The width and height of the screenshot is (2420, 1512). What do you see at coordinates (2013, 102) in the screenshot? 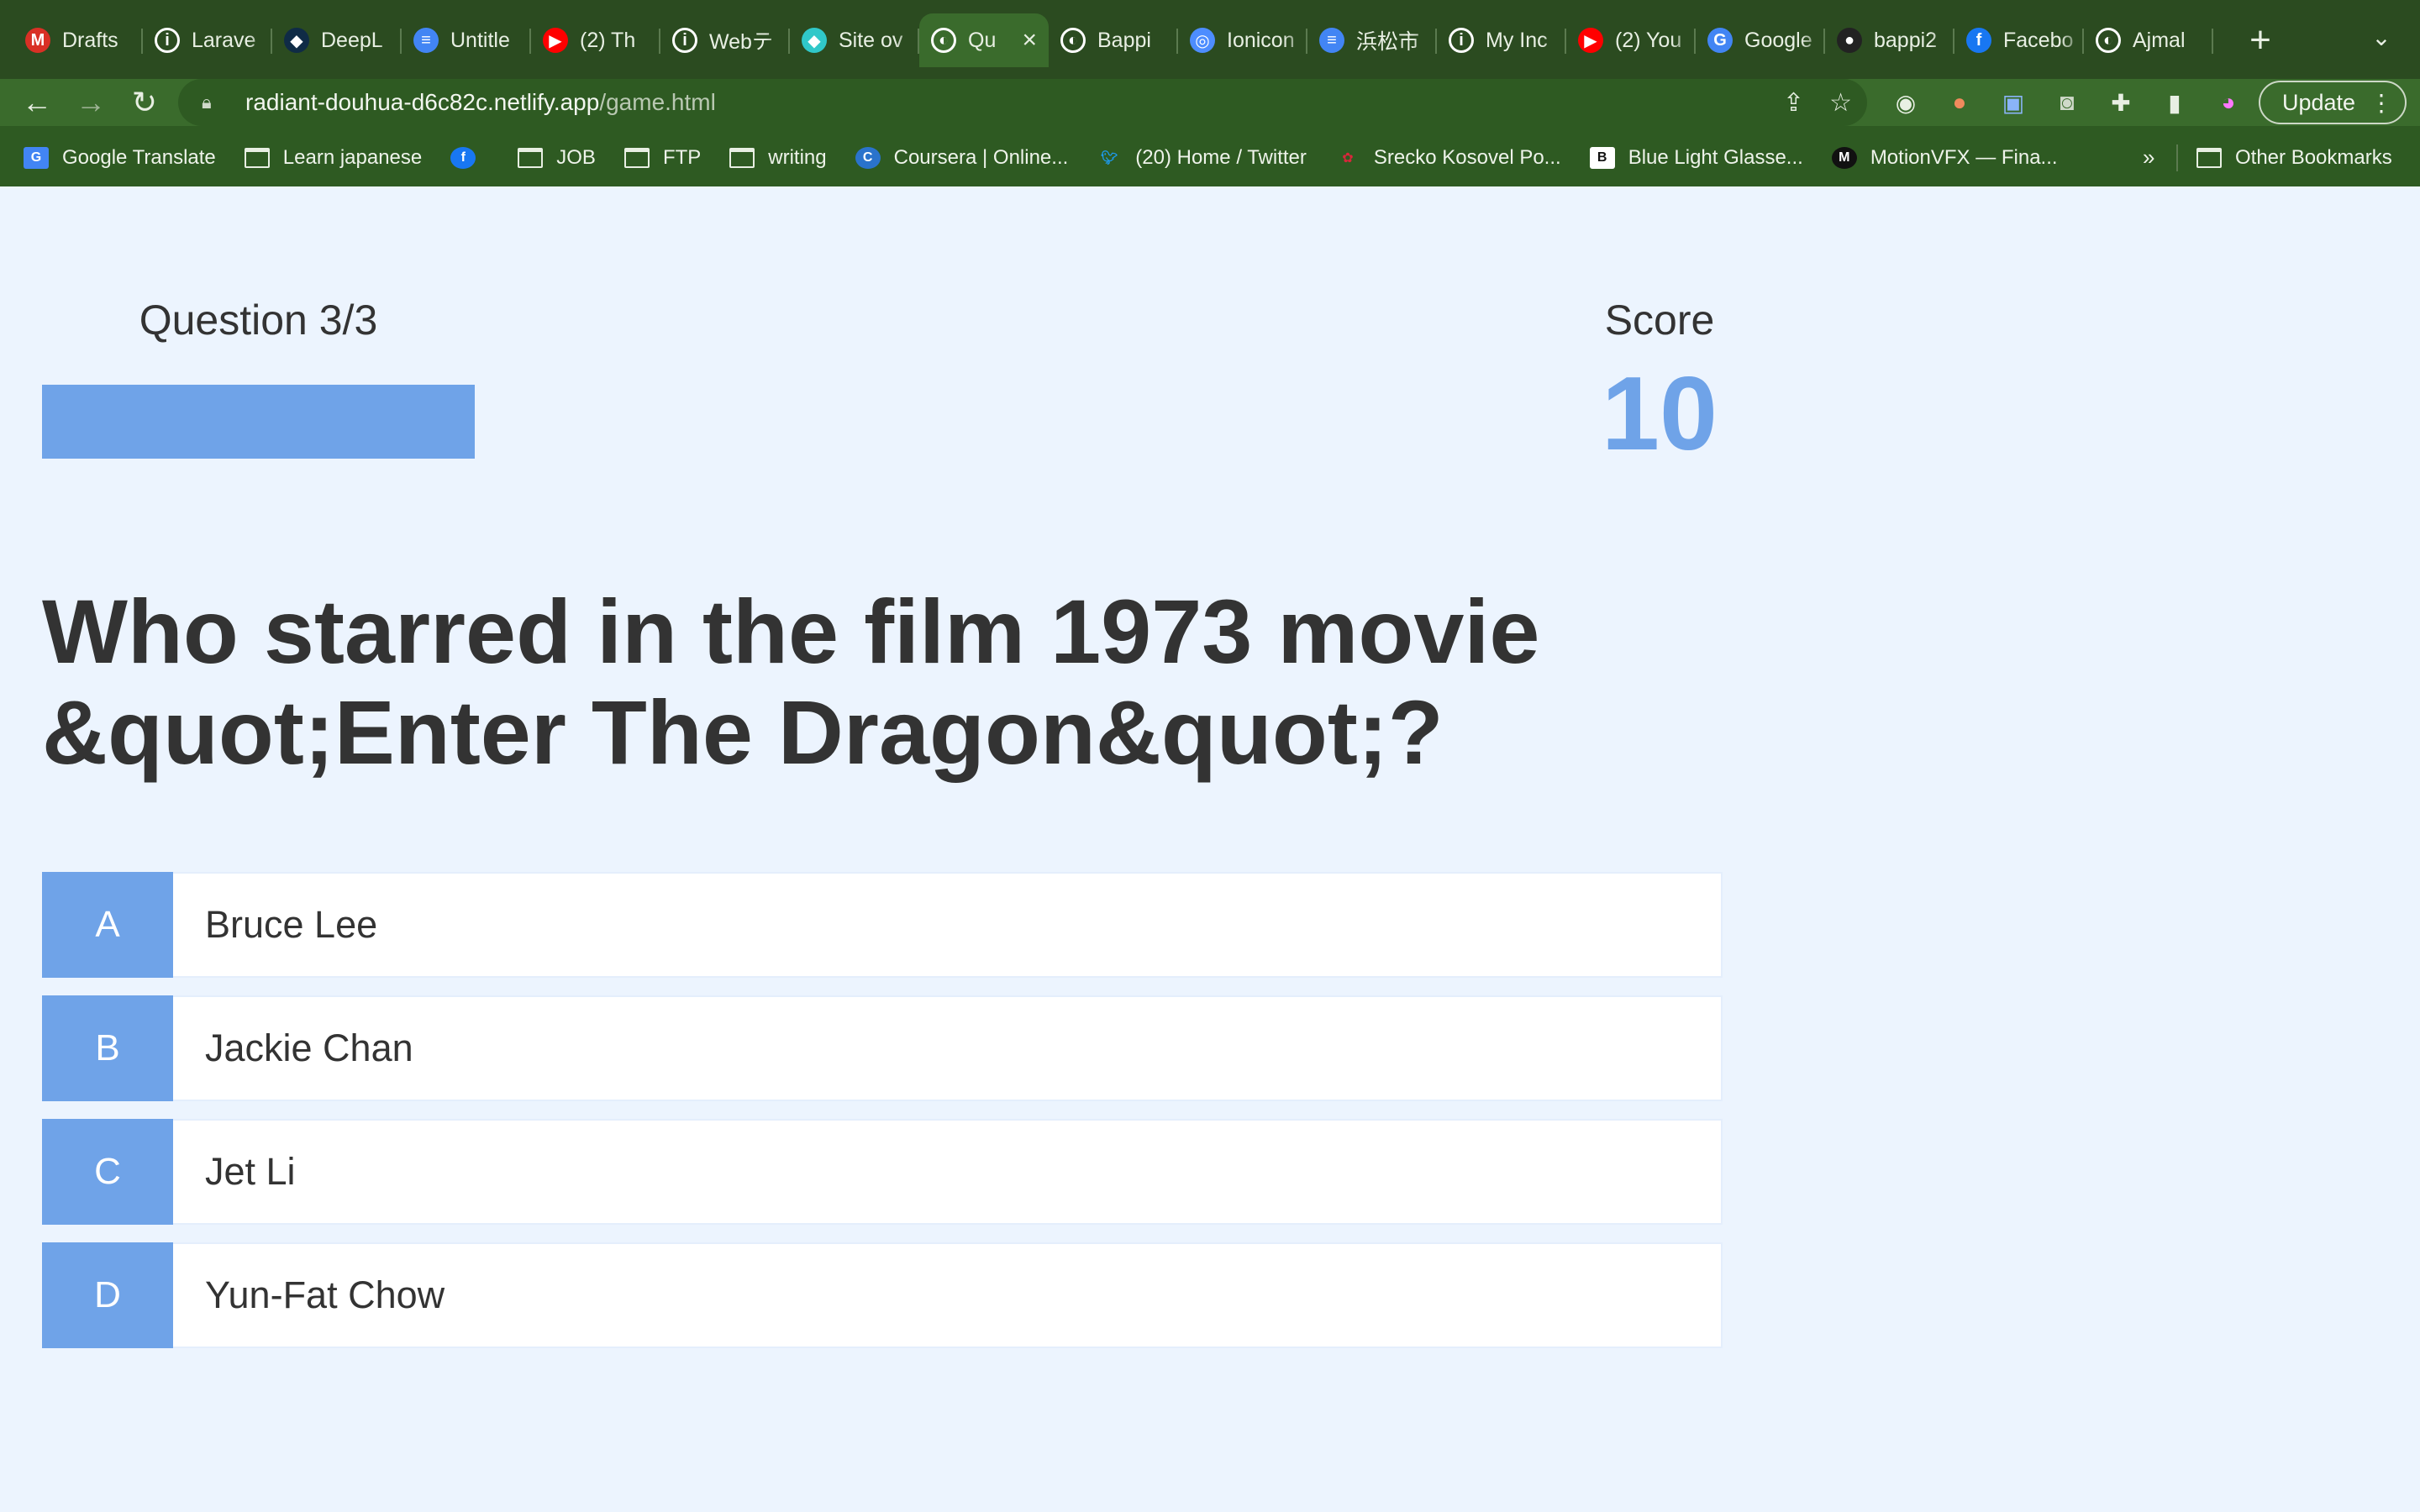
I see `google-translate-extension-icon: ▣` at bounding box center [2013, 102].